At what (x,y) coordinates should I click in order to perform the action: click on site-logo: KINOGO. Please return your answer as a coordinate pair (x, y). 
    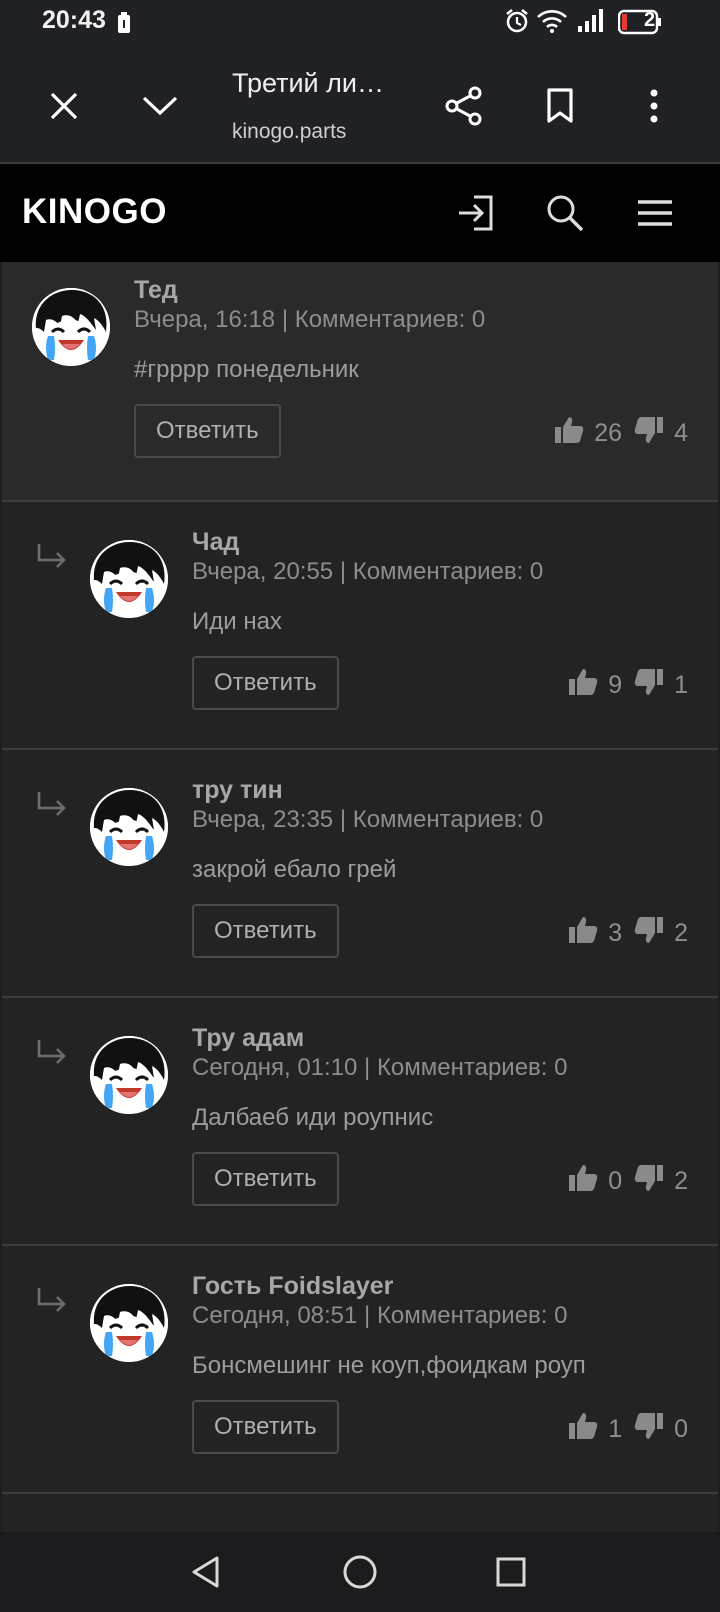
    Looking at the image, I should click on (94, 212).